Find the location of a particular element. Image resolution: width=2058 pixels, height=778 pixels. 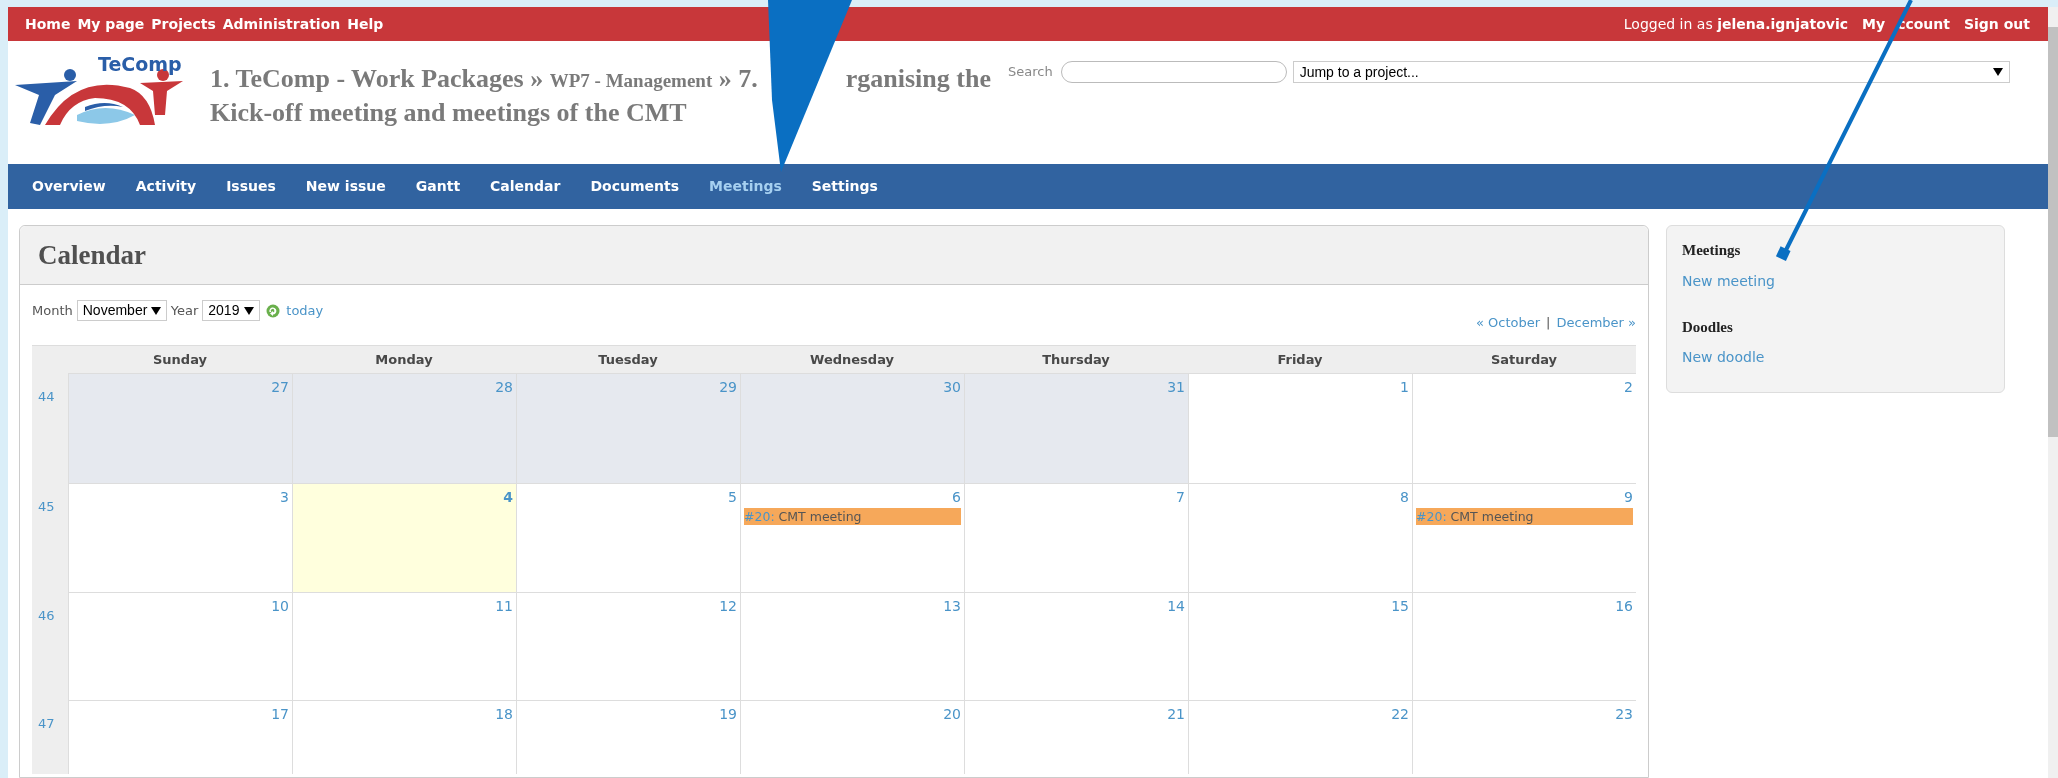

day-name-header: Monday is located at coordinates (404, 359).